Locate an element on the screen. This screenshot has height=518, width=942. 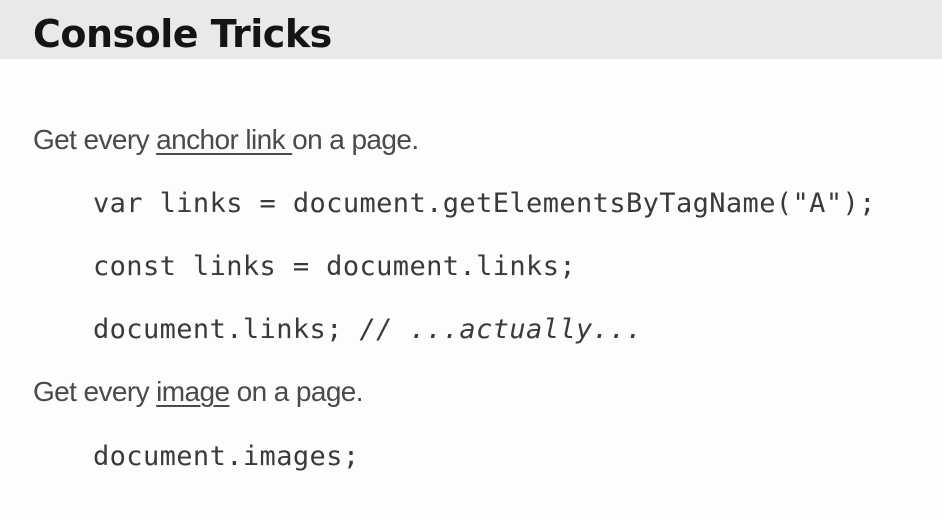
anchor-heading-prefix: Get every is located at coordinates (95, 139).